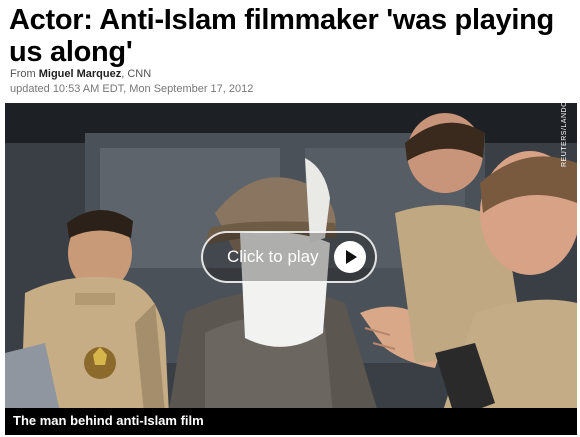 This screenshot has height=437, width=580. Describe the element at coordinates (291, 421) in the screenshot. I see `video-caption-bar: The man behind anti-Islam film` at that location.